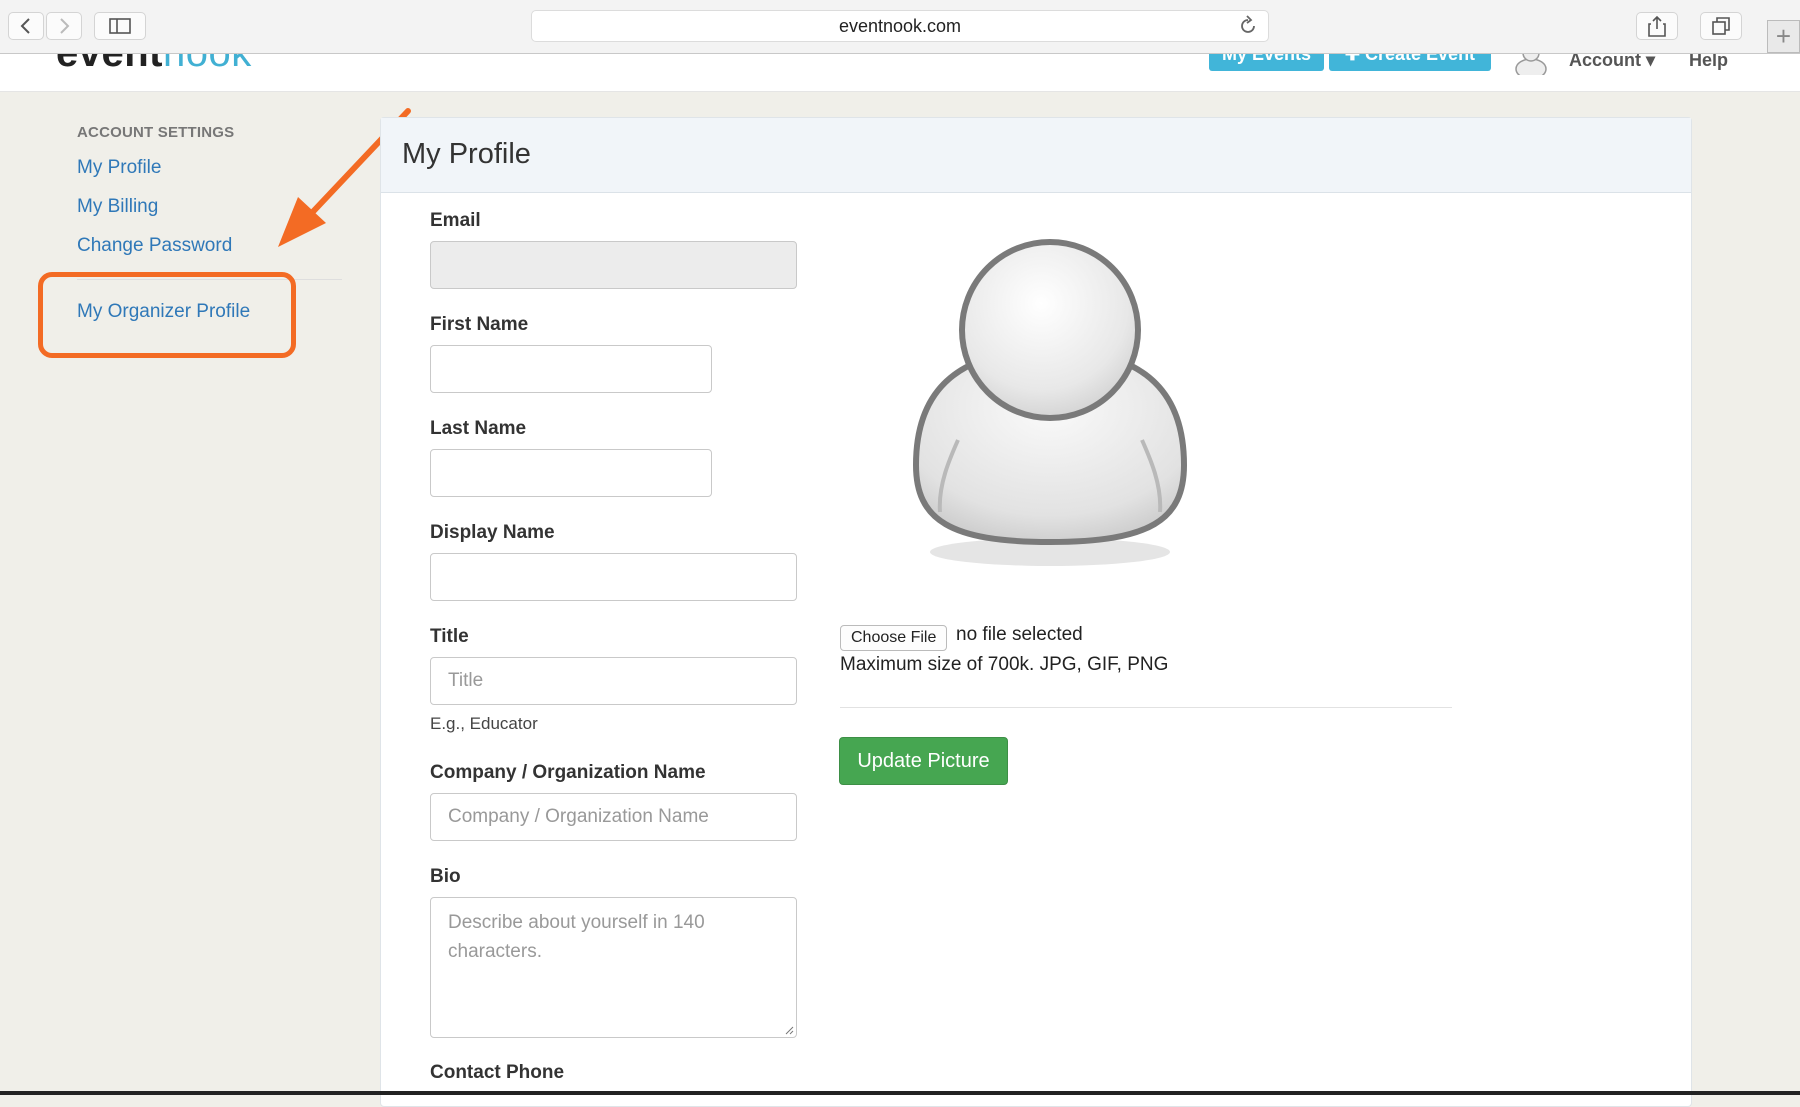  Describe the element at coordinates (117, 207) in the screenshot. I see `sidebar-item-my-billing: My Billing` at that location.